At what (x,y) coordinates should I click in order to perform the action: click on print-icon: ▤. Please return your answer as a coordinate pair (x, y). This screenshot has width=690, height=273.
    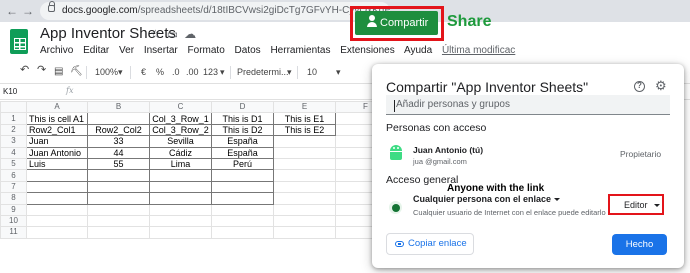
    Looking at the image, I should click on (58, 71).